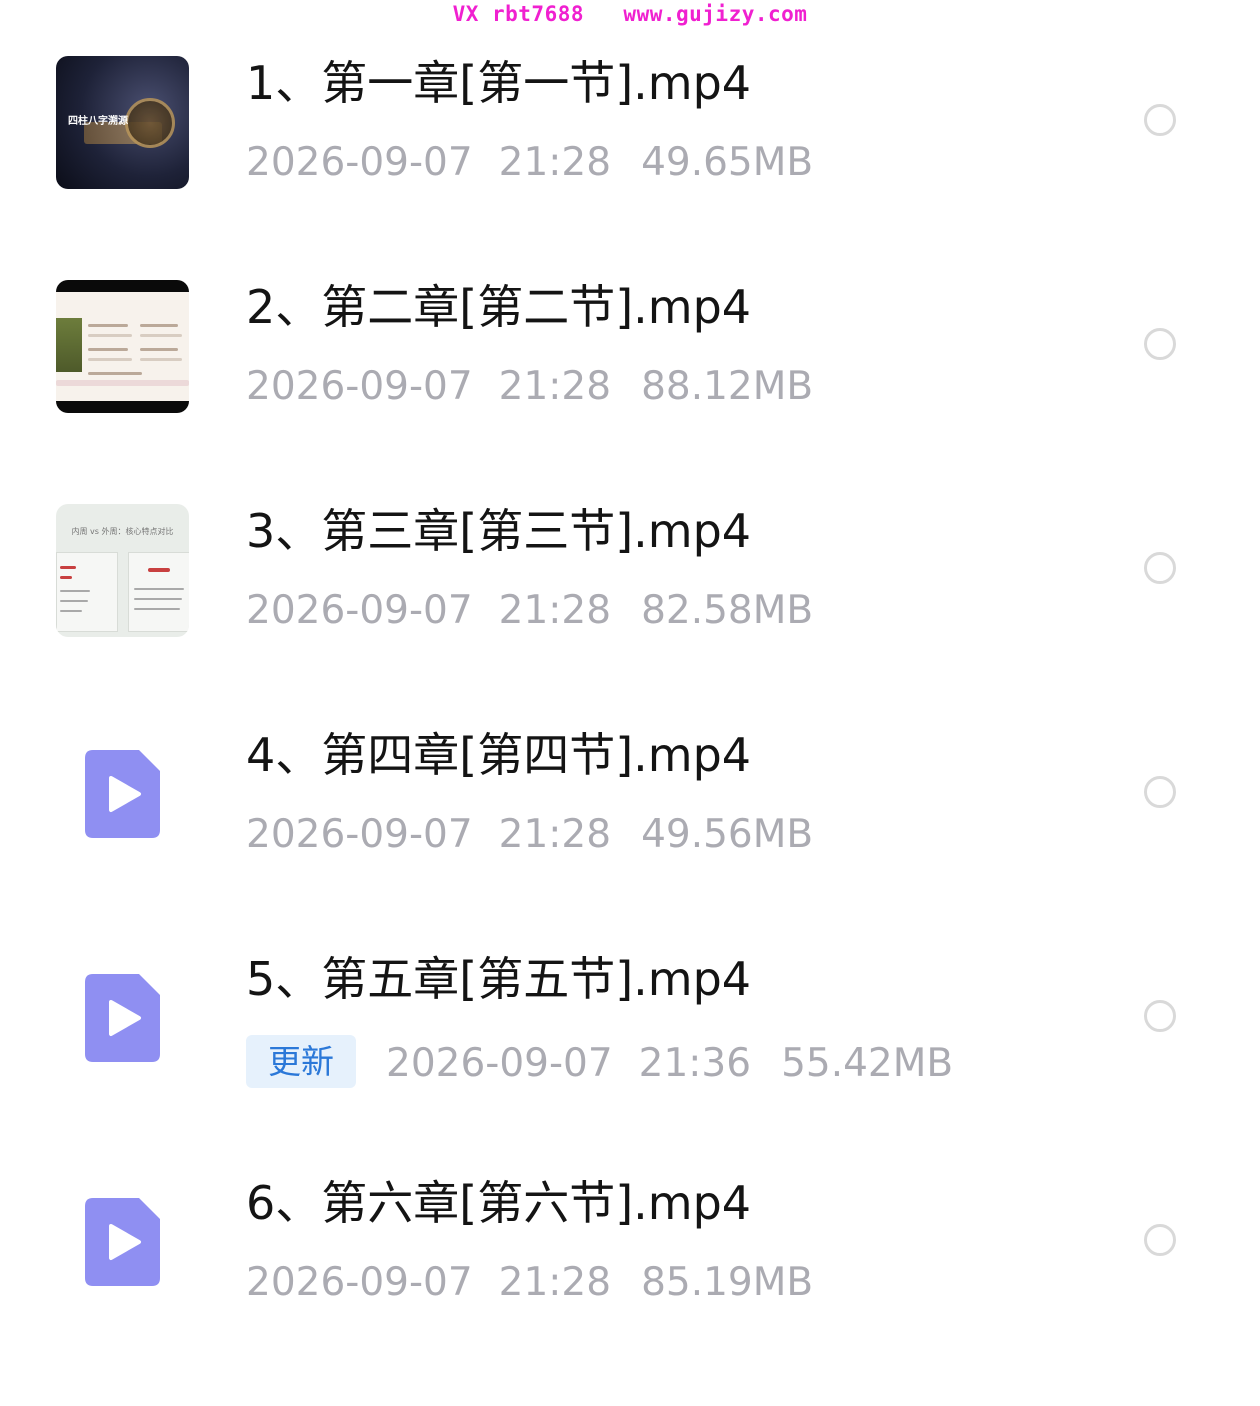 This screenshot has height=1406, width=1260. I want to click on file-size: 85.19MB, so click(727, 1282).